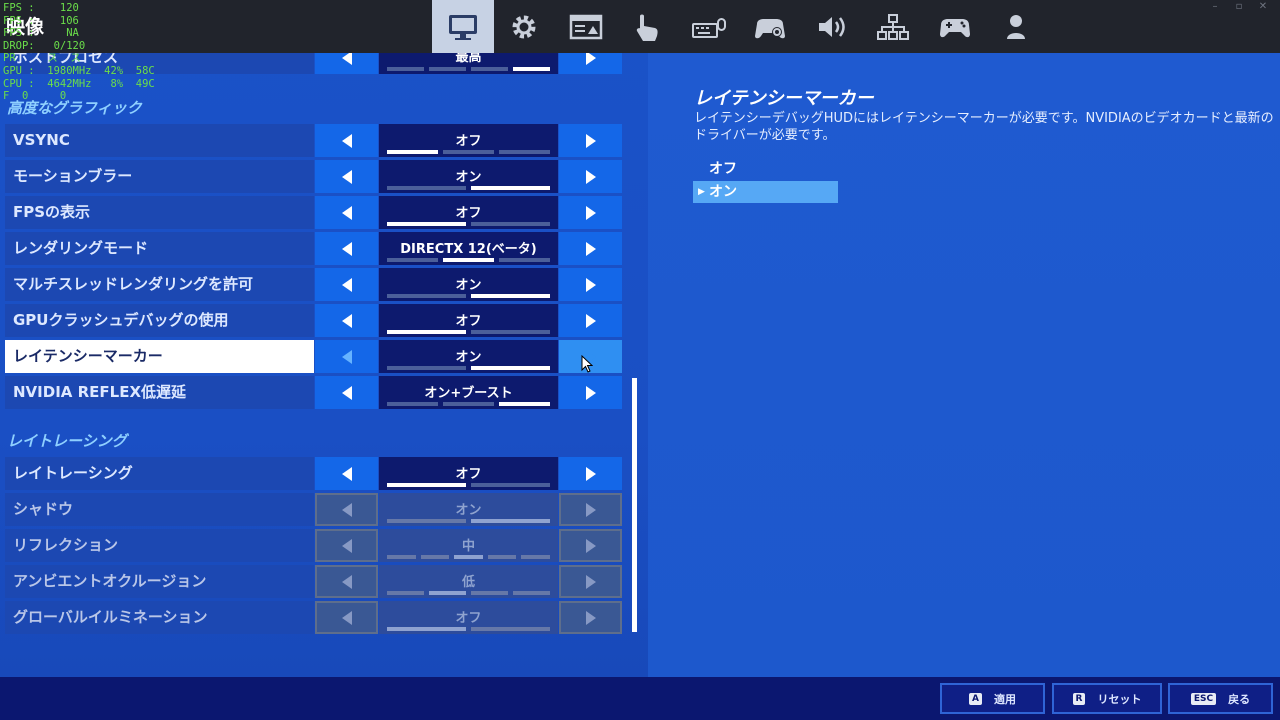 Image resolution: width=1280 pixels, height=720 pixels. What do you see at coordinates (314, 473) in the screenshot?
I see `setting-row: レイトレーシング オフ` at bounding box center [314, 473].